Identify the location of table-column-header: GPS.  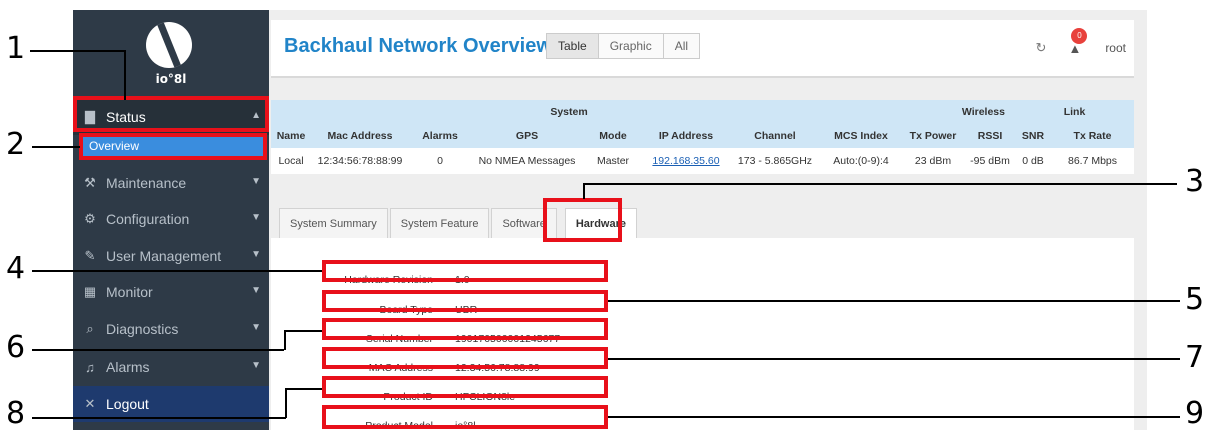
(527, 136).